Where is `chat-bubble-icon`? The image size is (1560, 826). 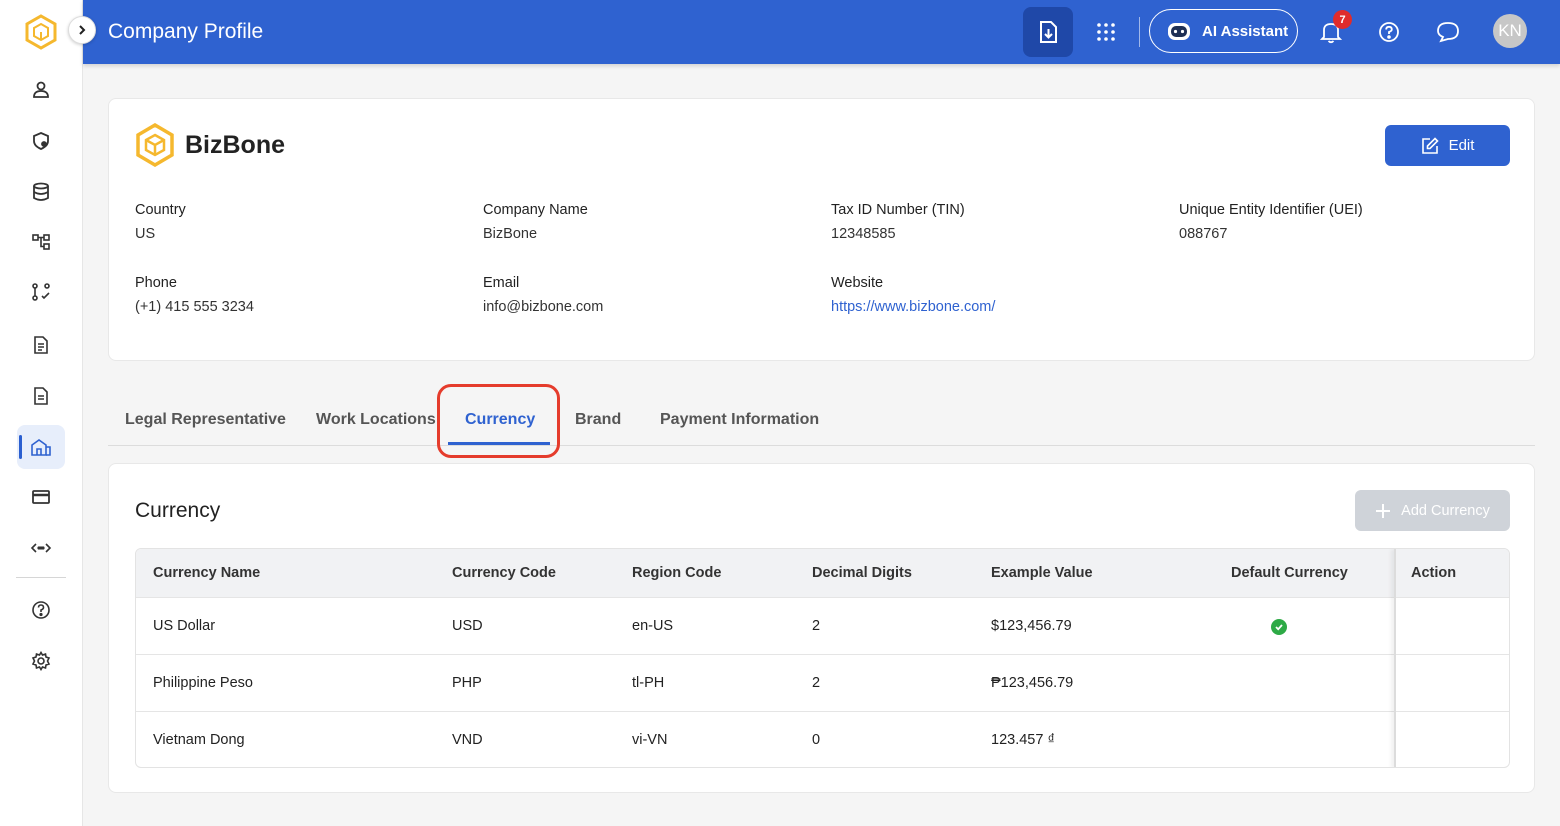
chat-bubble-icon is located at coordinates (1448, 32).